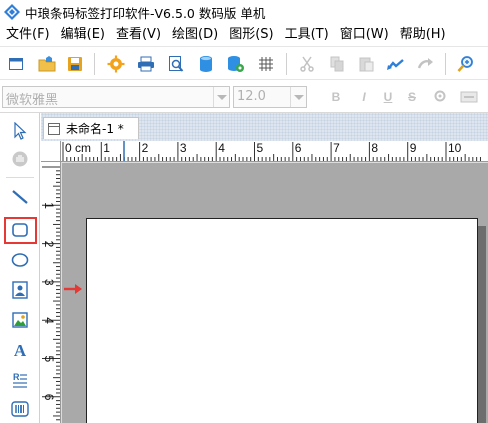  What do you see at coordinates (396, 64) in the screenshot?
I see `undo-icon` at bounding box center [396, 64].